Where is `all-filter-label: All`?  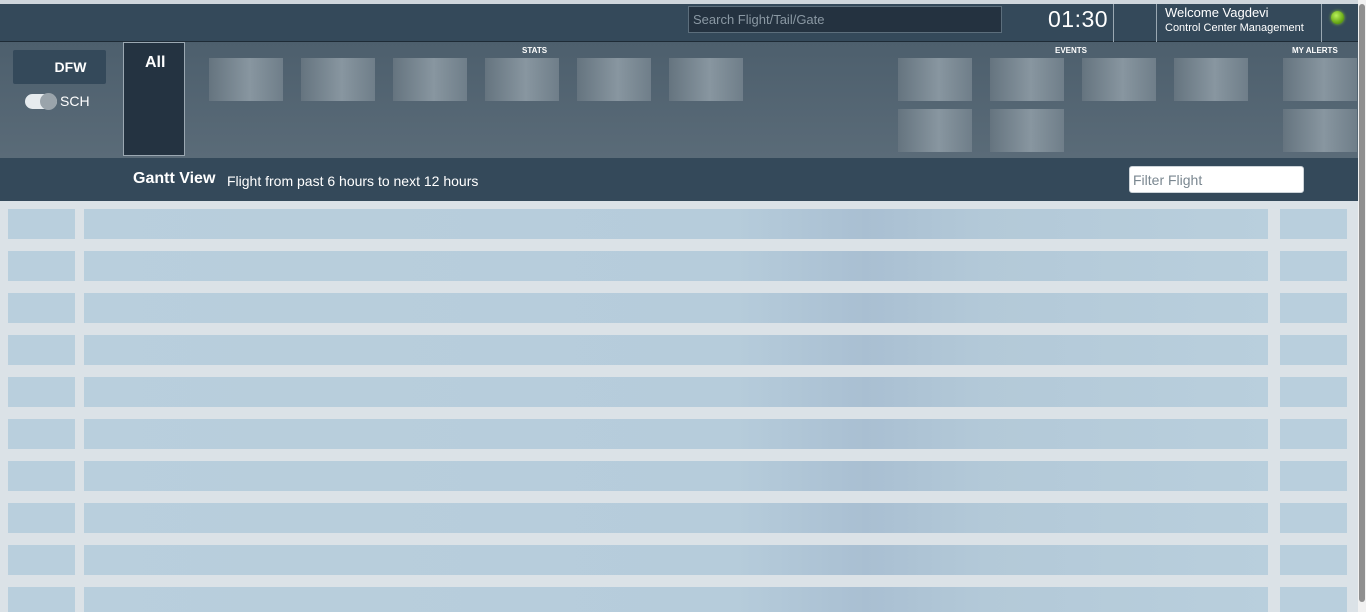
all-filter-label: All is located at coordinates (155, 62).